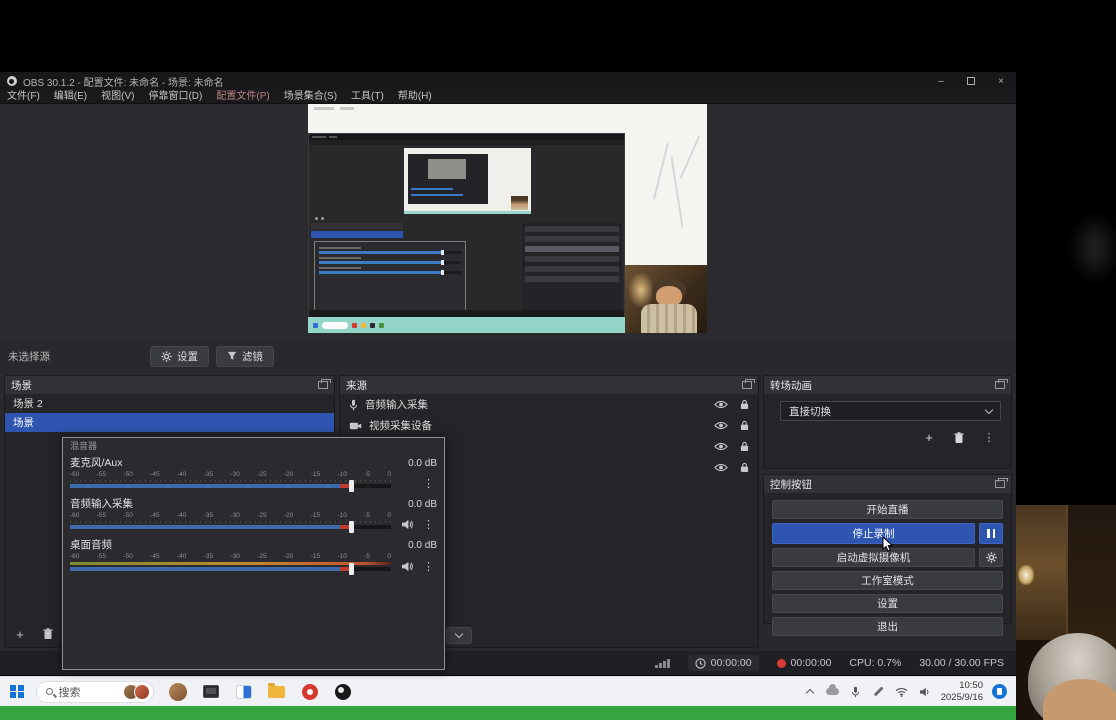 Image resolution: width=1116 pixels, height=720 pixels. Describe the element at coordinates (873, 557) in the screenshot. I see `virtual-camera-button: 启动虚拟摄像机` at that location.